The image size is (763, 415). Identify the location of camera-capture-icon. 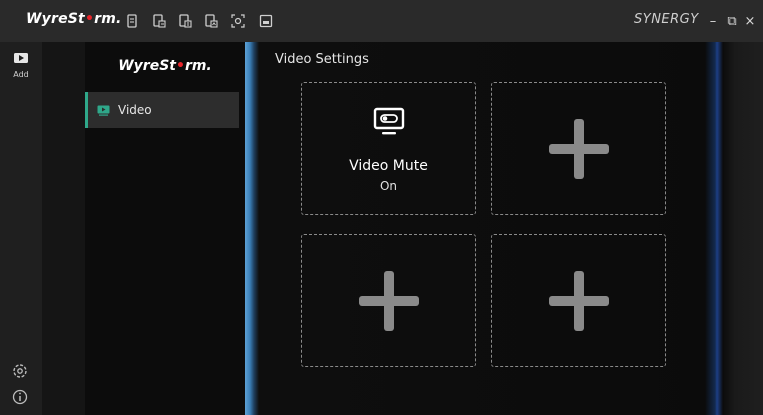
(238, 21).